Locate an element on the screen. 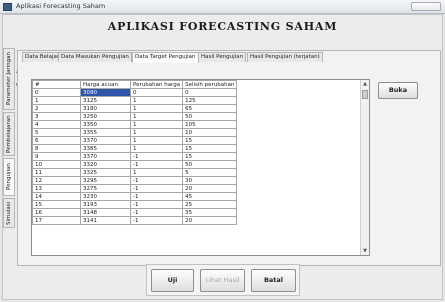  table-cell: 3385 is located at coordinates (105, 148).